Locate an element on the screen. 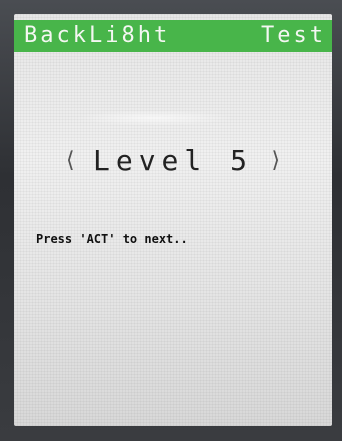 This screenshot has width=342, height=441. left-bracket-icon: ⟨ is located at coordinates (70, 160).